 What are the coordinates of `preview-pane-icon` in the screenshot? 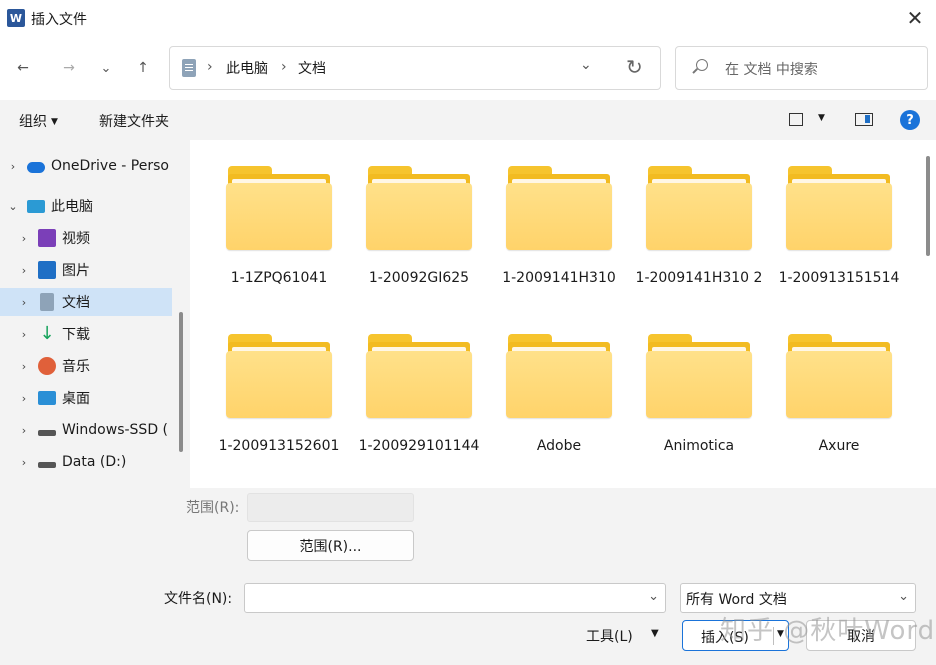 It's located at (864, 119).